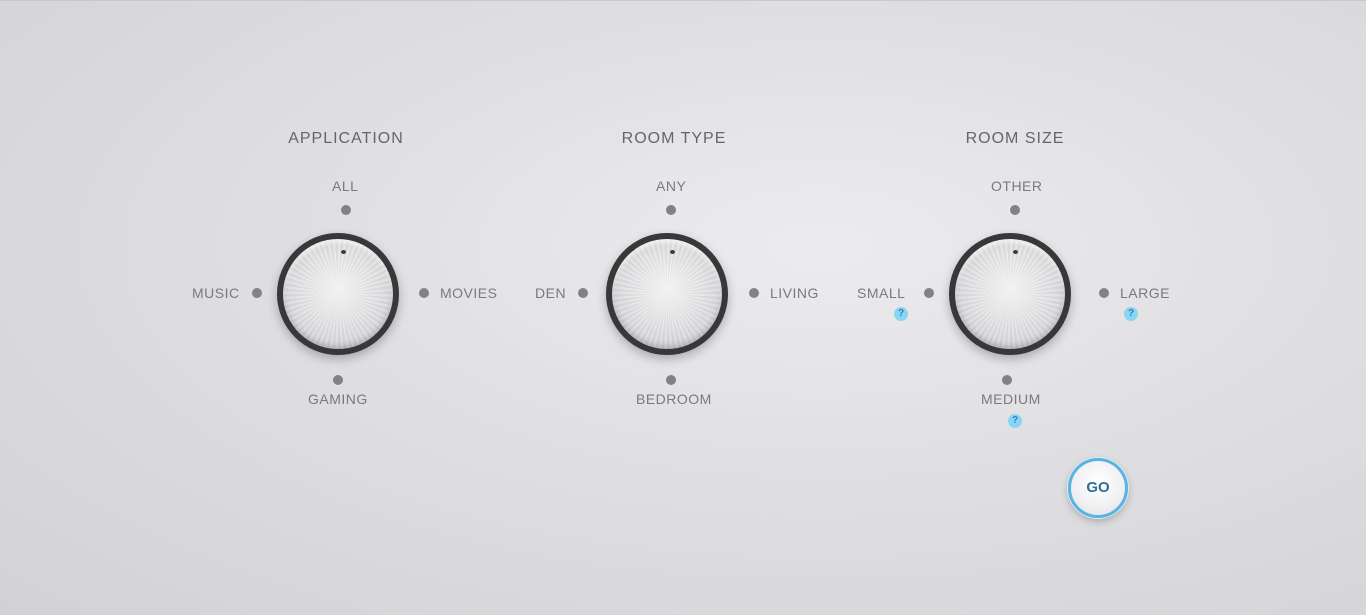  Describe the element at coordinates (345, 186) in the screenshot. I see `option-label-all: ALL` at that location.